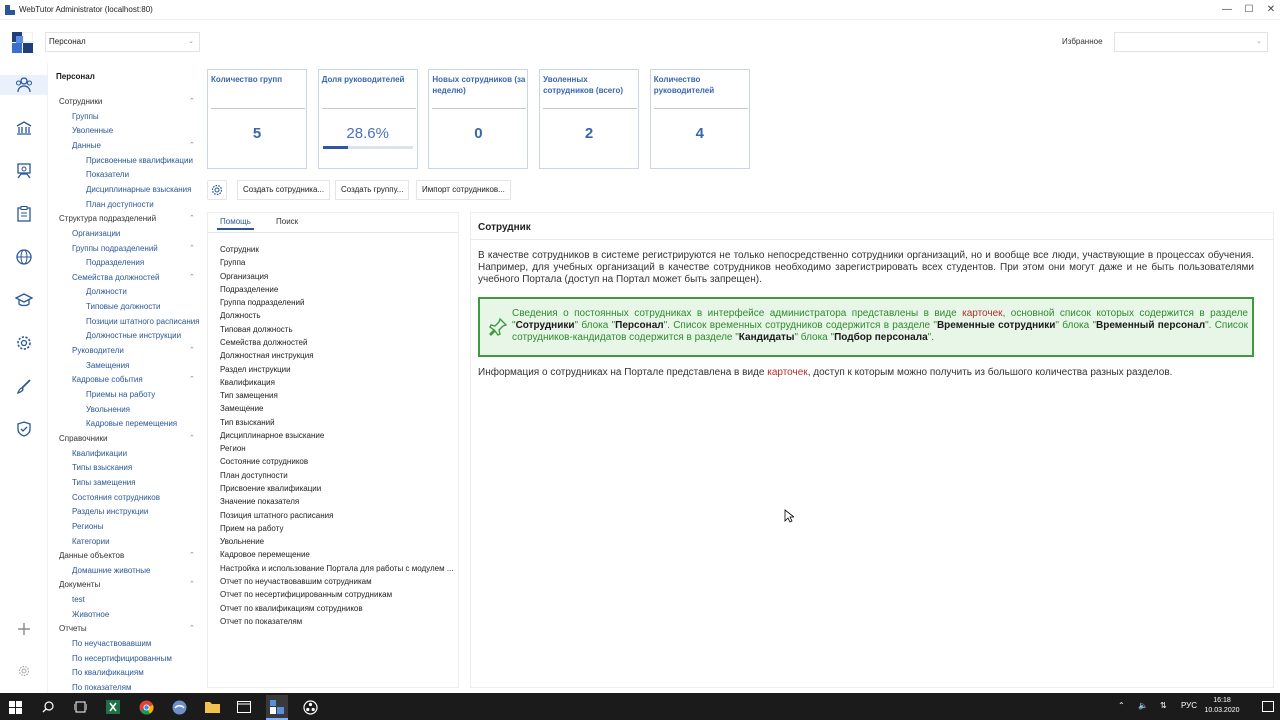  What do you see at coordinates (136, 498) in the screenshot?
I see `nav-item: Состояния сотрудников` at bounding box center [136, 498].